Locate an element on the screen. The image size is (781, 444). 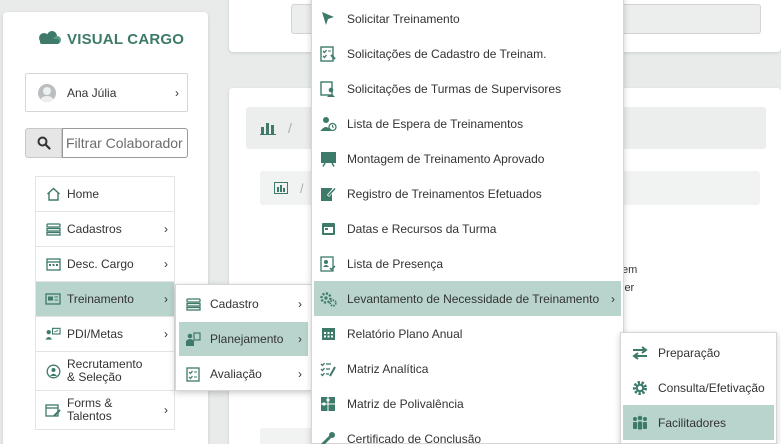
menu-item-registro-treinamentos: Registro de Treinamentos Efetuados is located at coordinates (467, 193).